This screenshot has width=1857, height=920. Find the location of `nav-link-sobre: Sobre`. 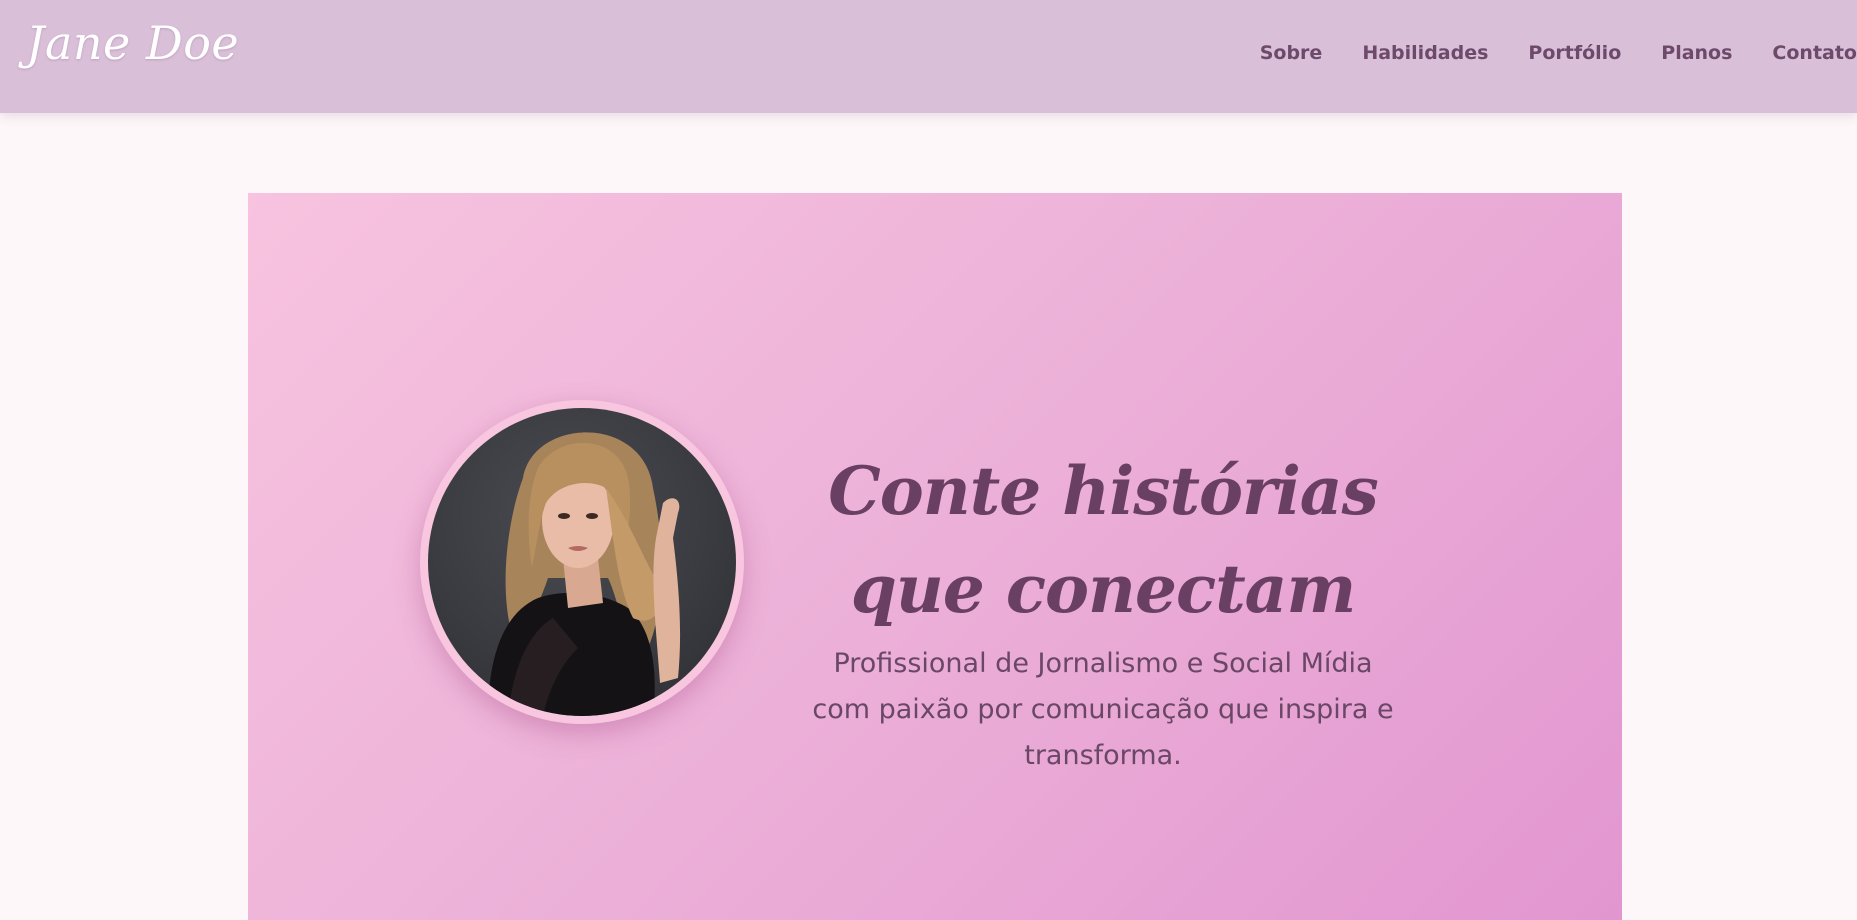

nav-link-sobre: Sobre is located at coordinates (1291, 53).